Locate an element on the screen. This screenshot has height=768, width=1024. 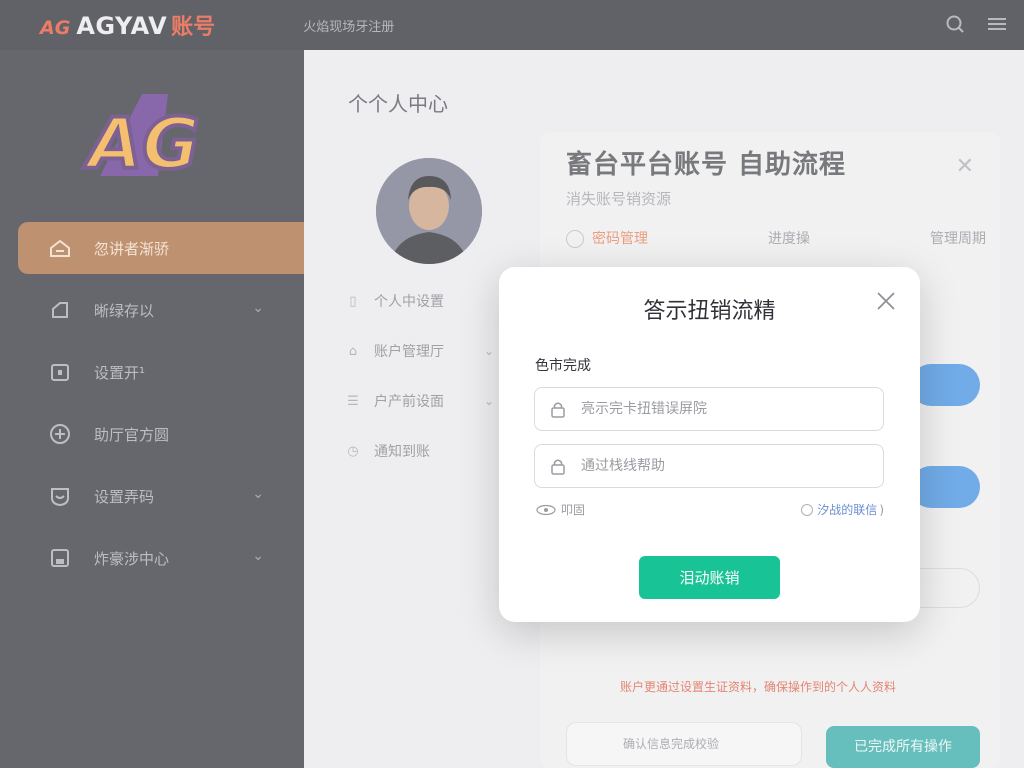
close-icon is located at coordinates (886, 301).